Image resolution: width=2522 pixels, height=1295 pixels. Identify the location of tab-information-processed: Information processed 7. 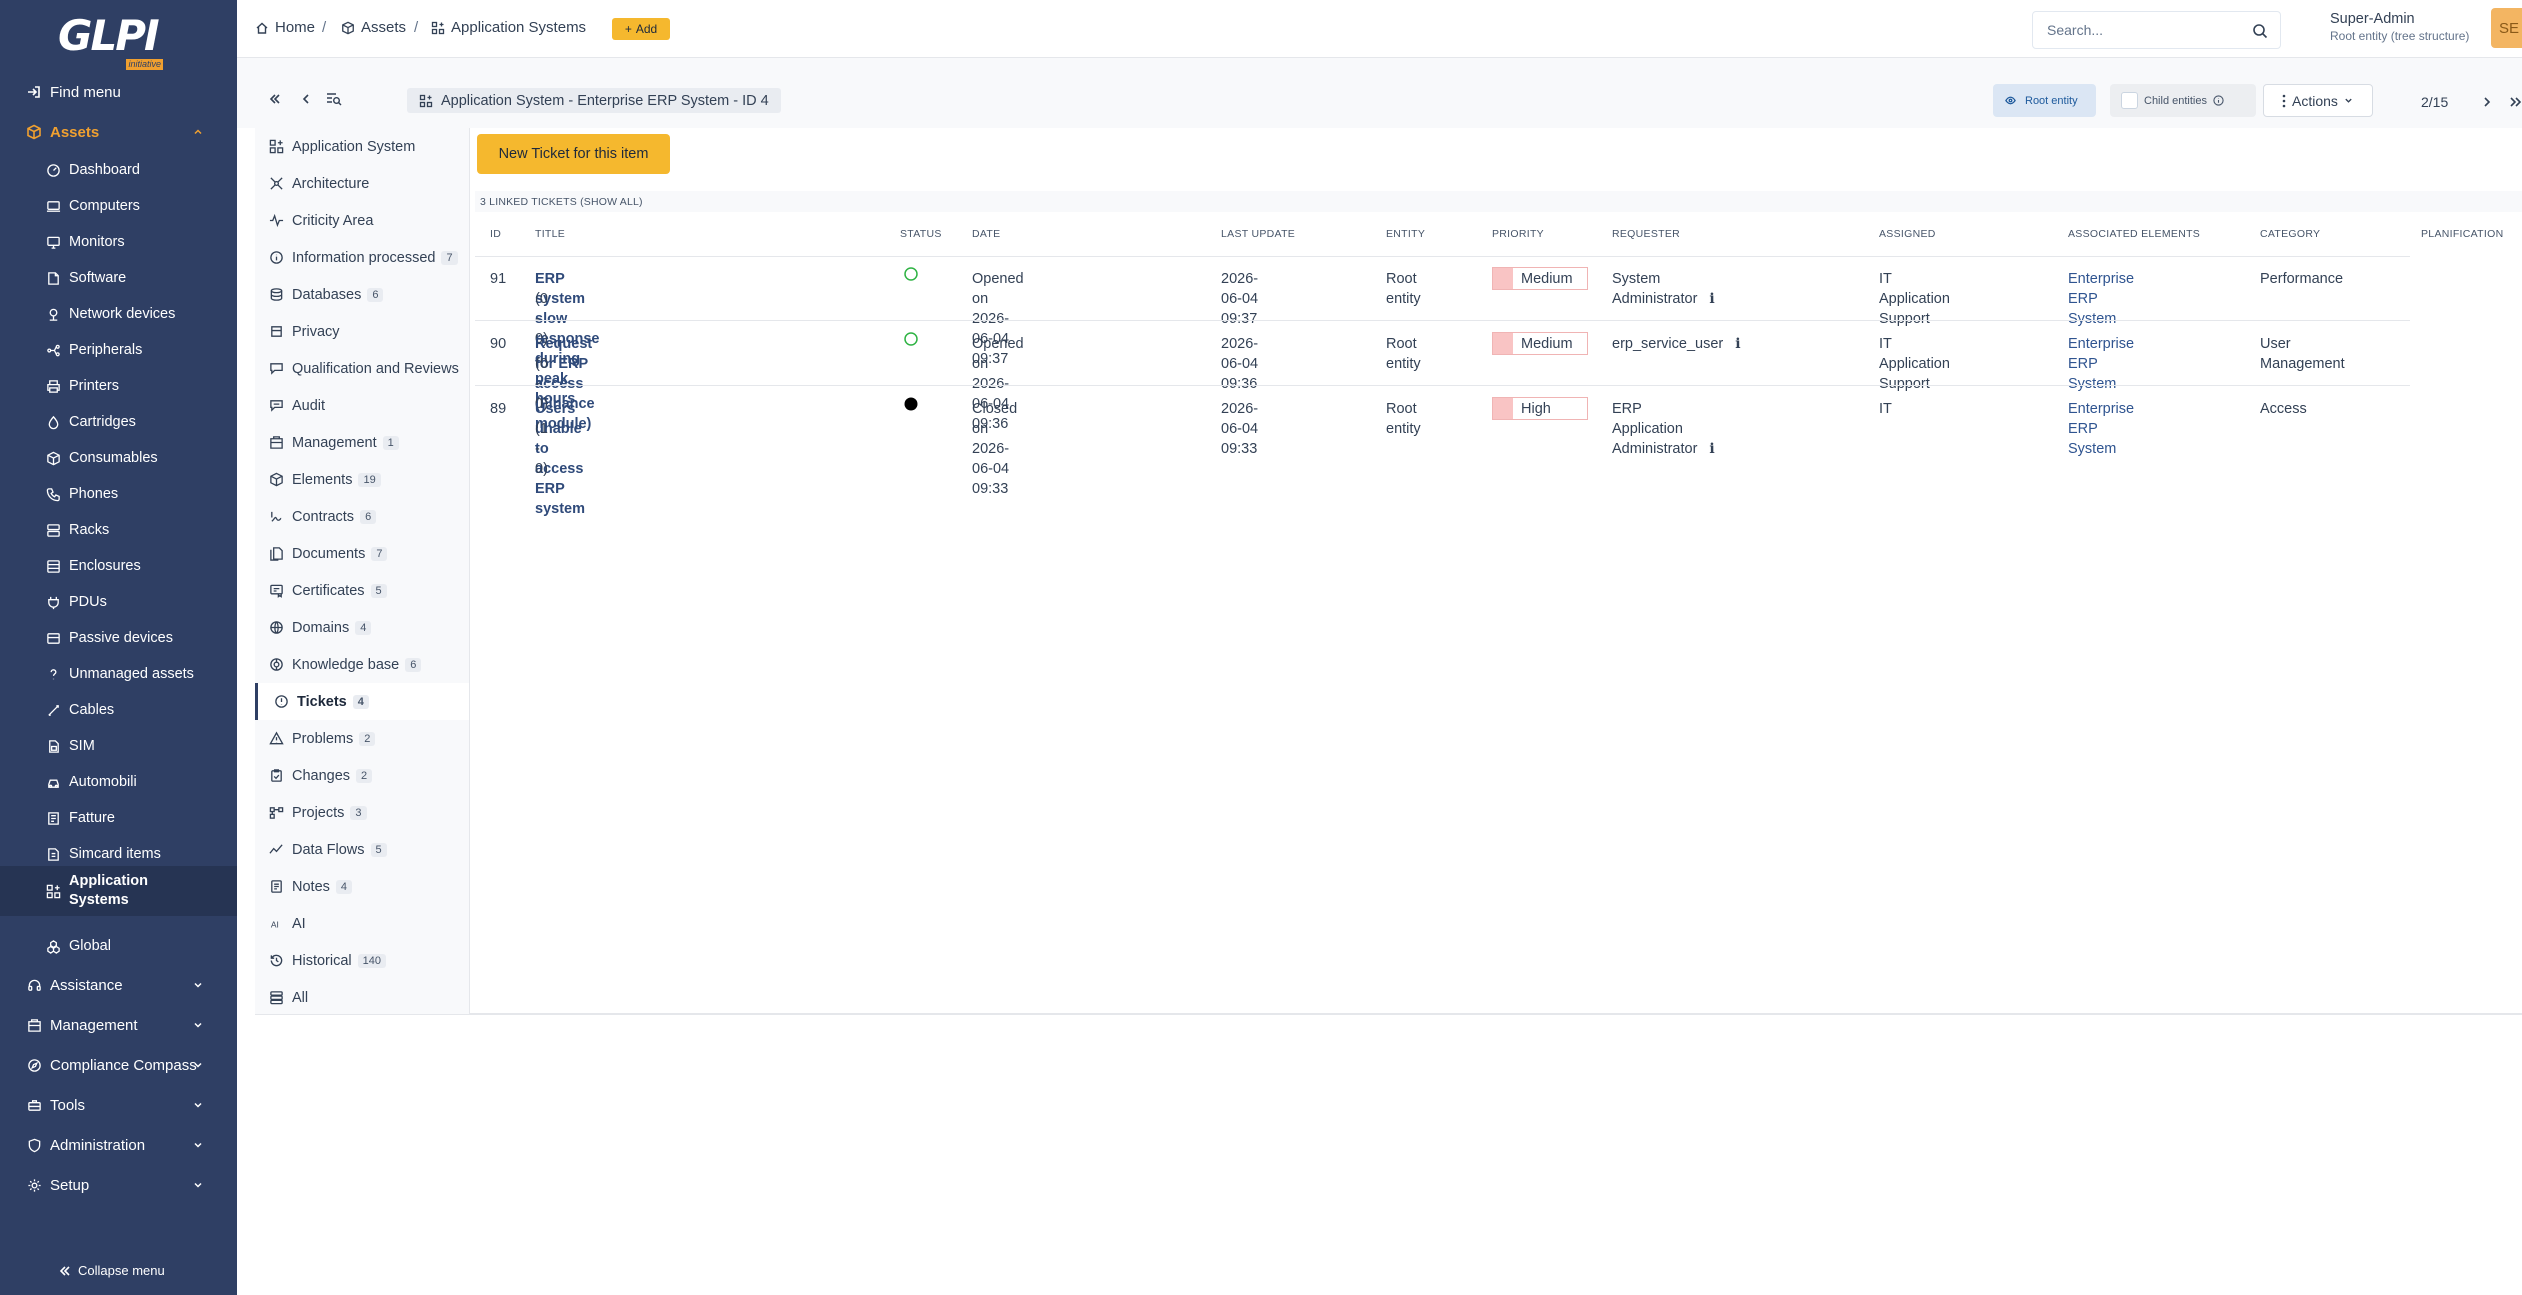
(362, 257).